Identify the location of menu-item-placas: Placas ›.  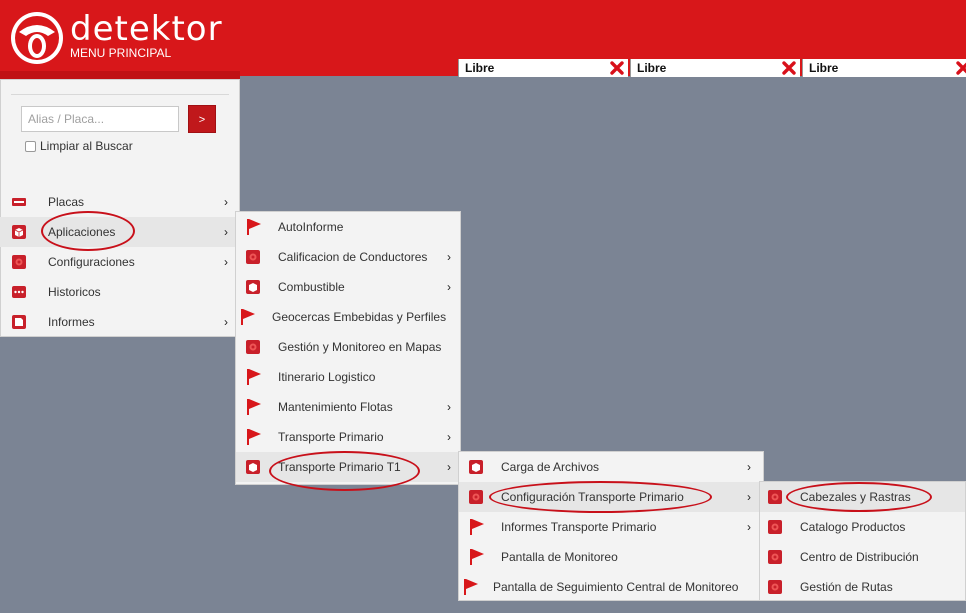
(120, 202).